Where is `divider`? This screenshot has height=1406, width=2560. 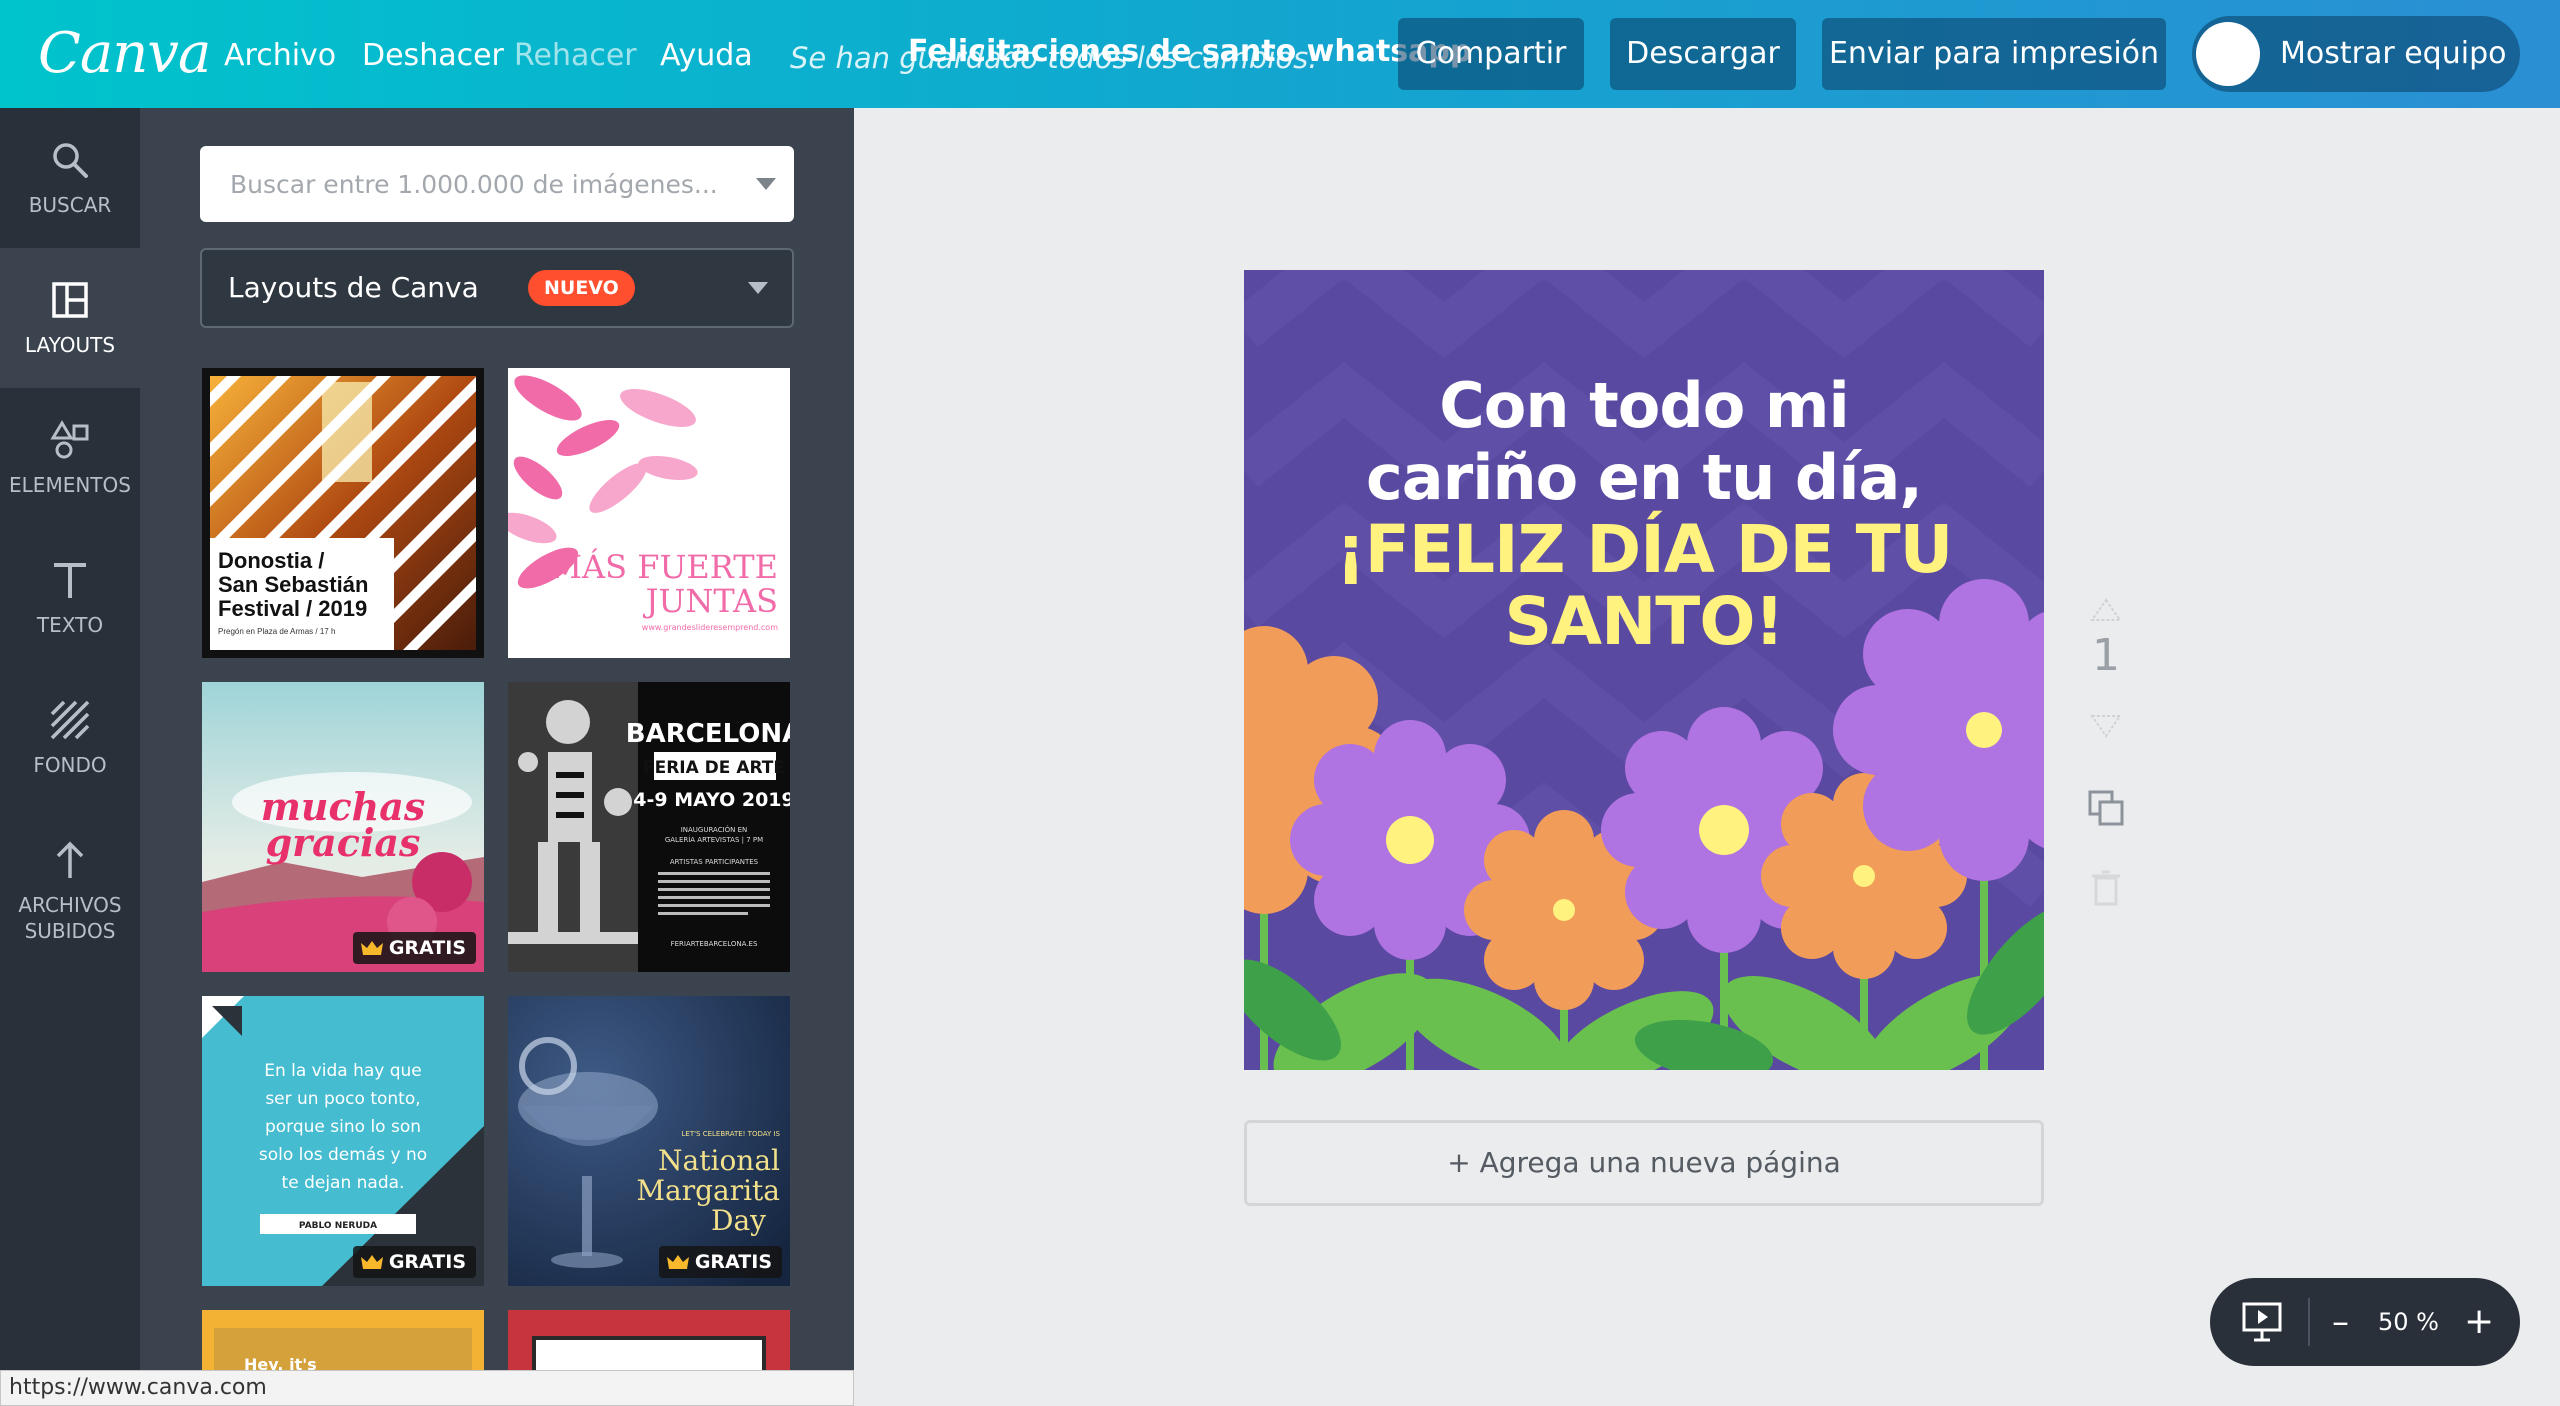
divider is located at coordinates (2309, 1322).